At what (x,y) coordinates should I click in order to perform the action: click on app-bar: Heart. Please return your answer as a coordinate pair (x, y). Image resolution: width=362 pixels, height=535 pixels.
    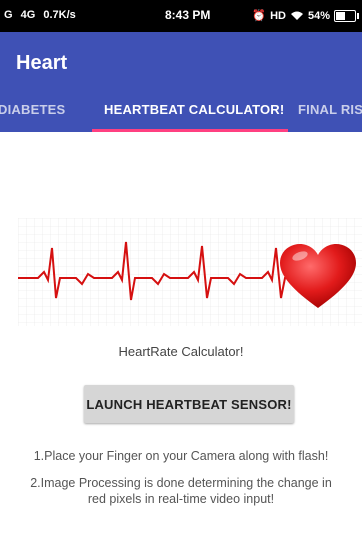
    Looking at the image, I should click on (181, 61).